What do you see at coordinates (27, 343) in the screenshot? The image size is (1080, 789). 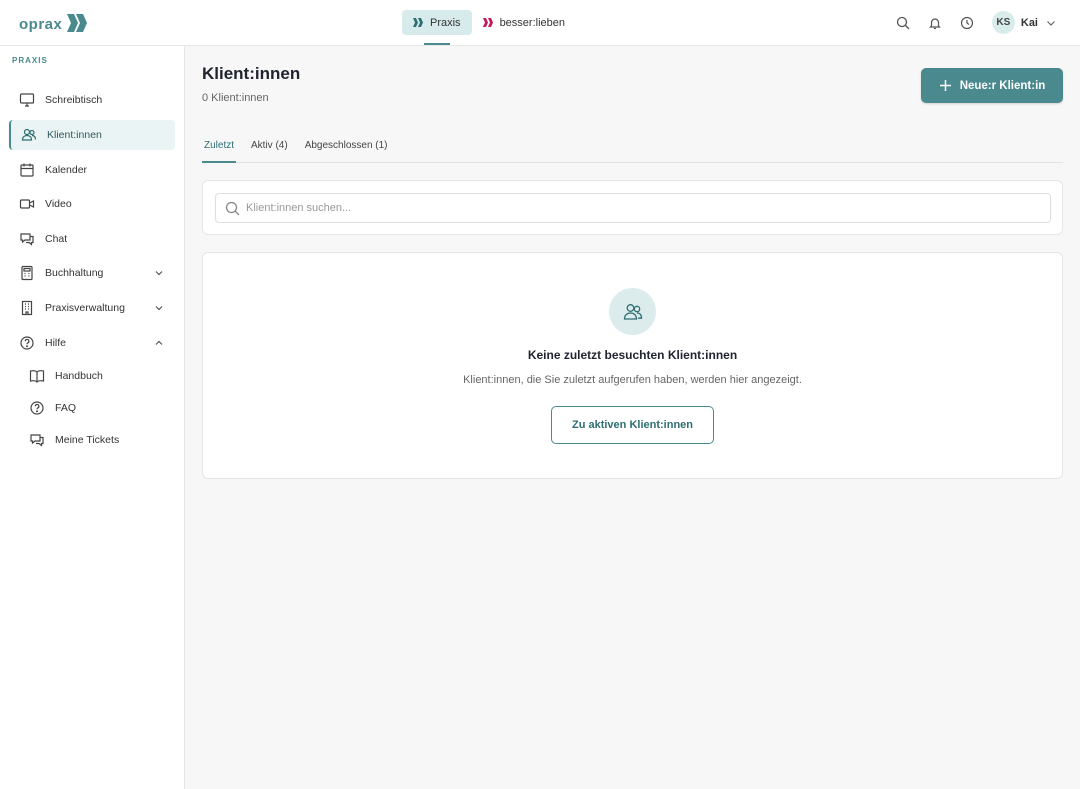 I see `help-circle-icon` at bounding box center [27, 343].